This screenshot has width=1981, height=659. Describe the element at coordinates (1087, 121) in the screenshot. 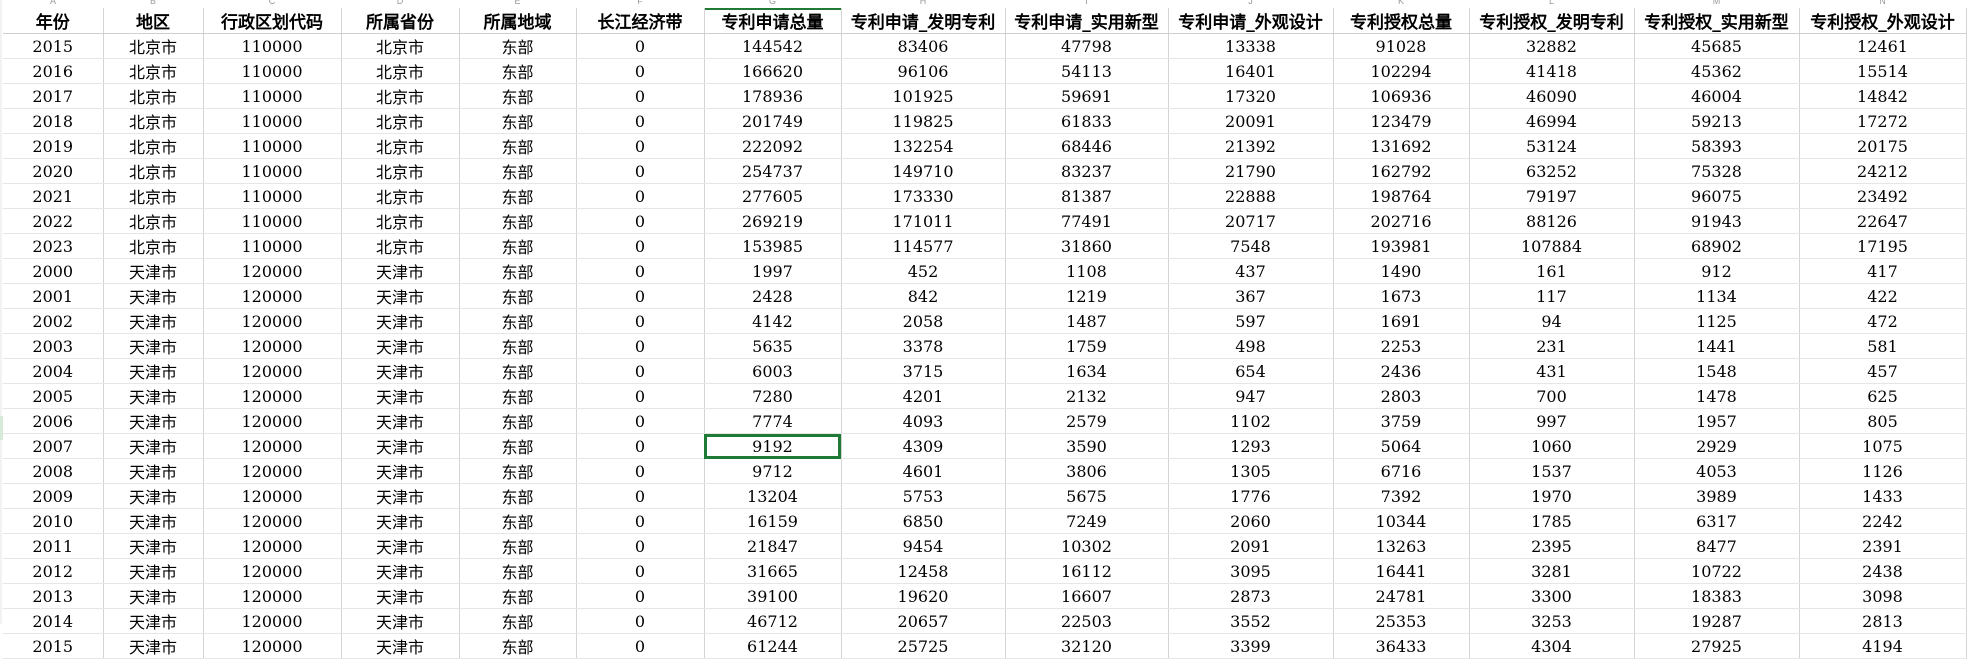

I see `table-cell: 61833` at that location.